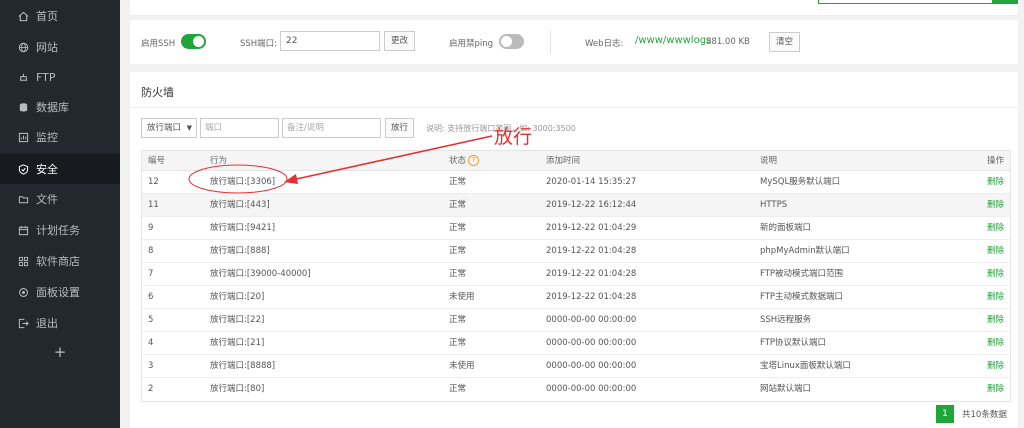 The height and width of the screenshot is (428, 1024). I want to click on cell-id: 8, so click(151, 251).